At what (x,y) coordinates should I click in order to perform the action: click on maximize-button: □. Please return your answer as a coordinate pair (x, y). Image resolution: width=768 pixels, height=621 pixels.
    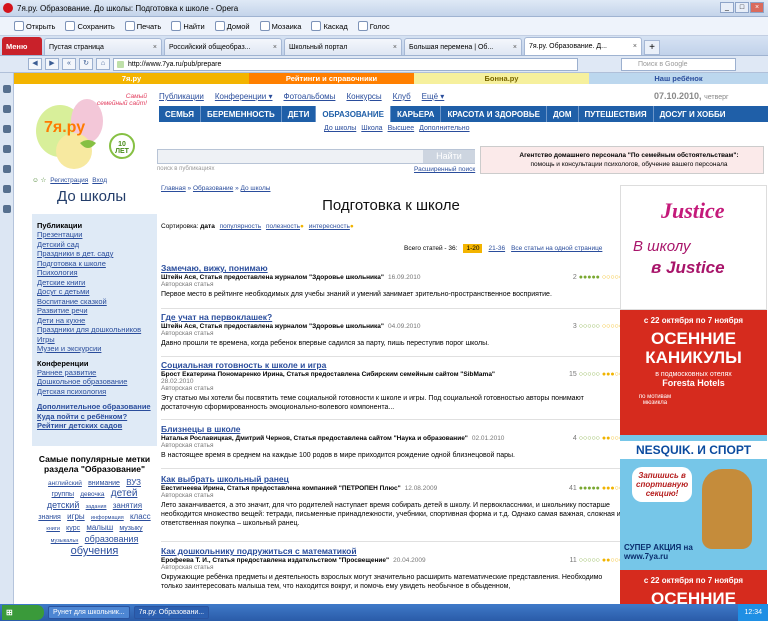
    Looking at the image, I should click on (742, 7).